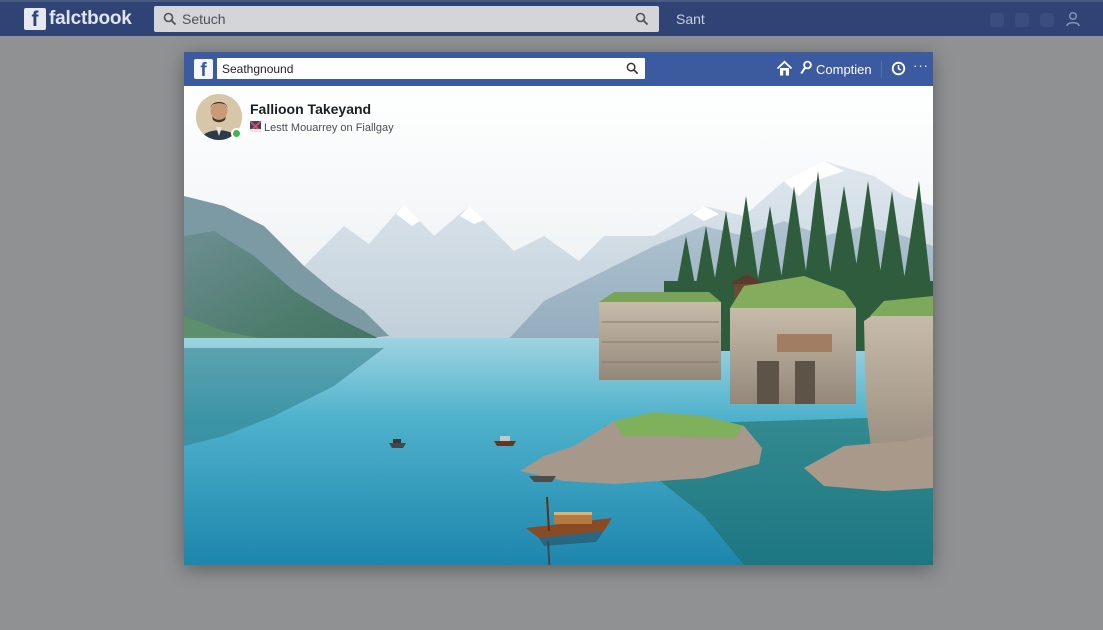 The width and height of the screenshot is (1103, 630). What do you see at coordinates (90, 18) in the screenshot?
I see `background-wordmark: falctbook` at bounding box center [90, 18].